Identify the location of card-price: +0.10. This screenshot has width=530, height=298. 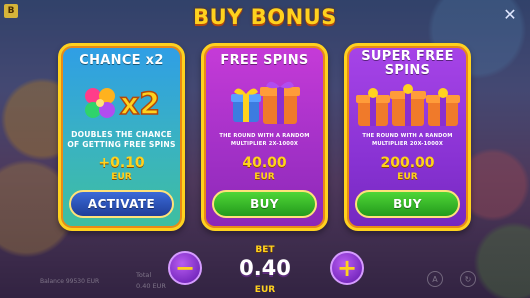
(121, 163).